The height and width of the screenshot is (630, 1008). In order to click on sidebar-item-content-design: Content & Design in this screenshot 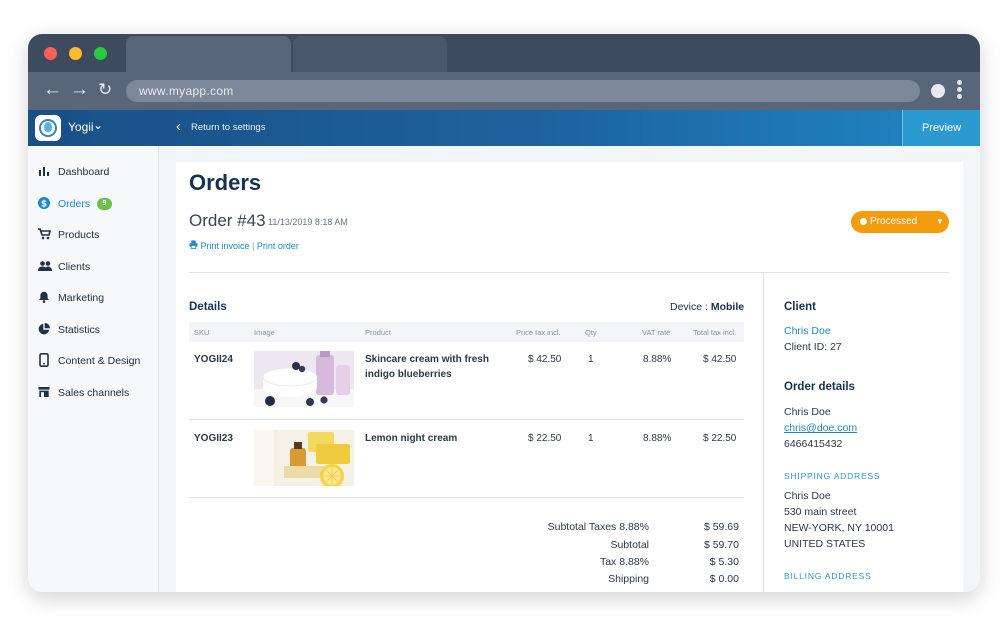, I will do `click(98, 361)`.